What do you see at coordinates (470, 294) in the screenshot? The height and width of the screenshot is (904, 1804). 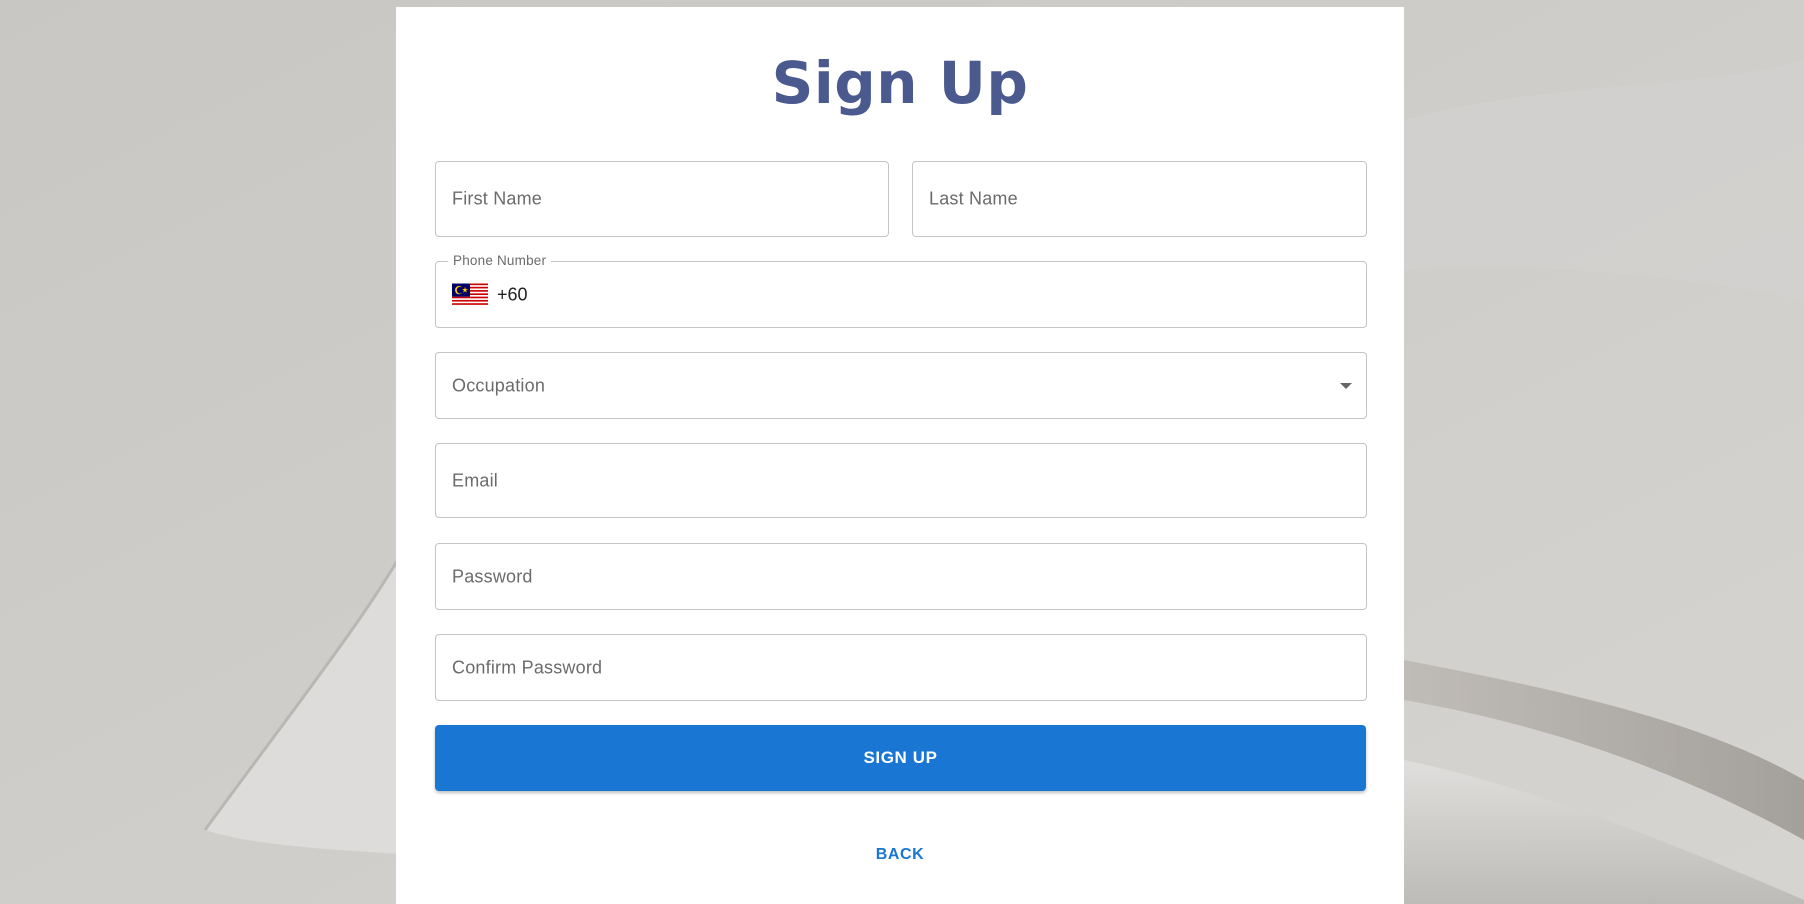 I see `malaysia-flag-icon` at bounding box center [470, 294].